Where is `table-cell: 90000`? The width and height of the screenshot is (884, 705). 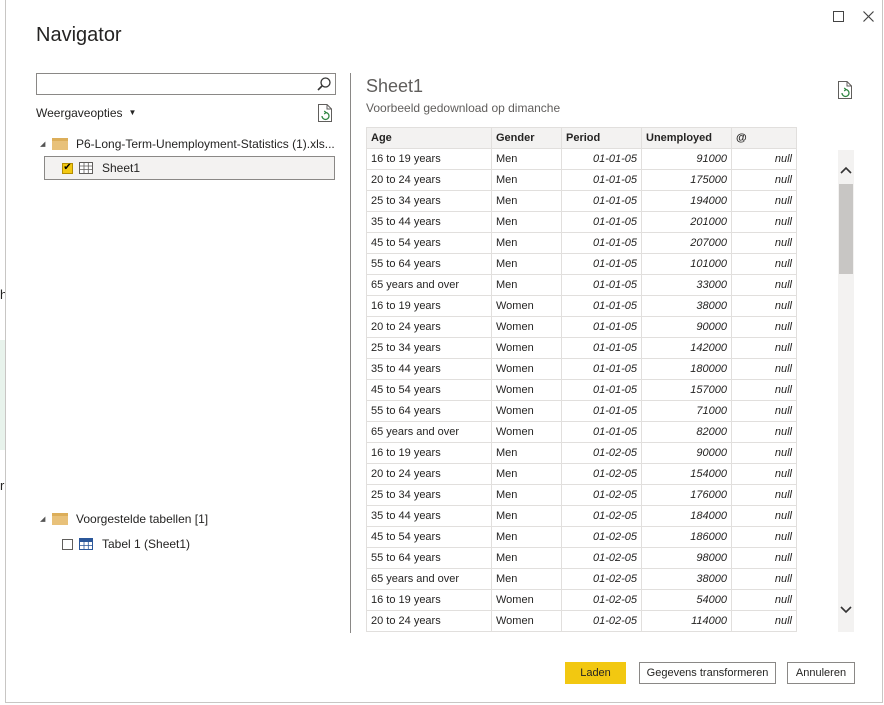
table-cell: 90000 is located at coordinates (686, 453).